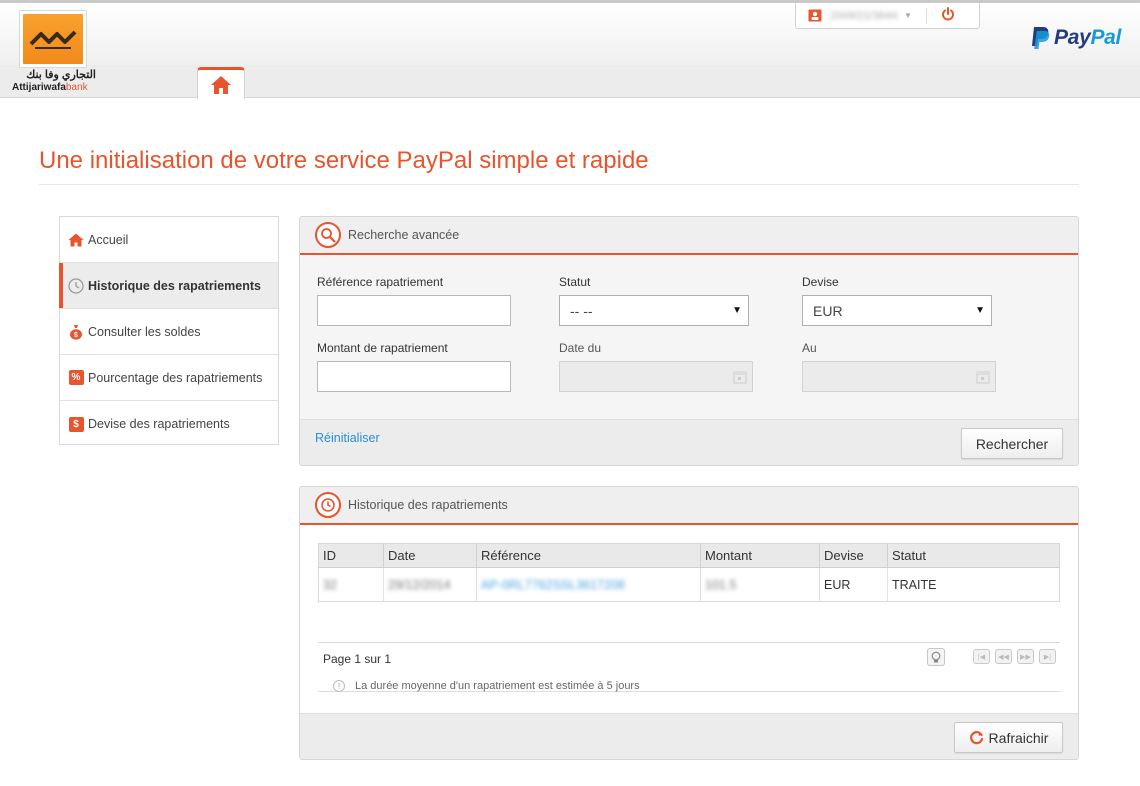 This screenshot has height=786, width=1140. Describe the element at coordinates (330, 584) in the screenshot. I see `row-id: 32` at that location.